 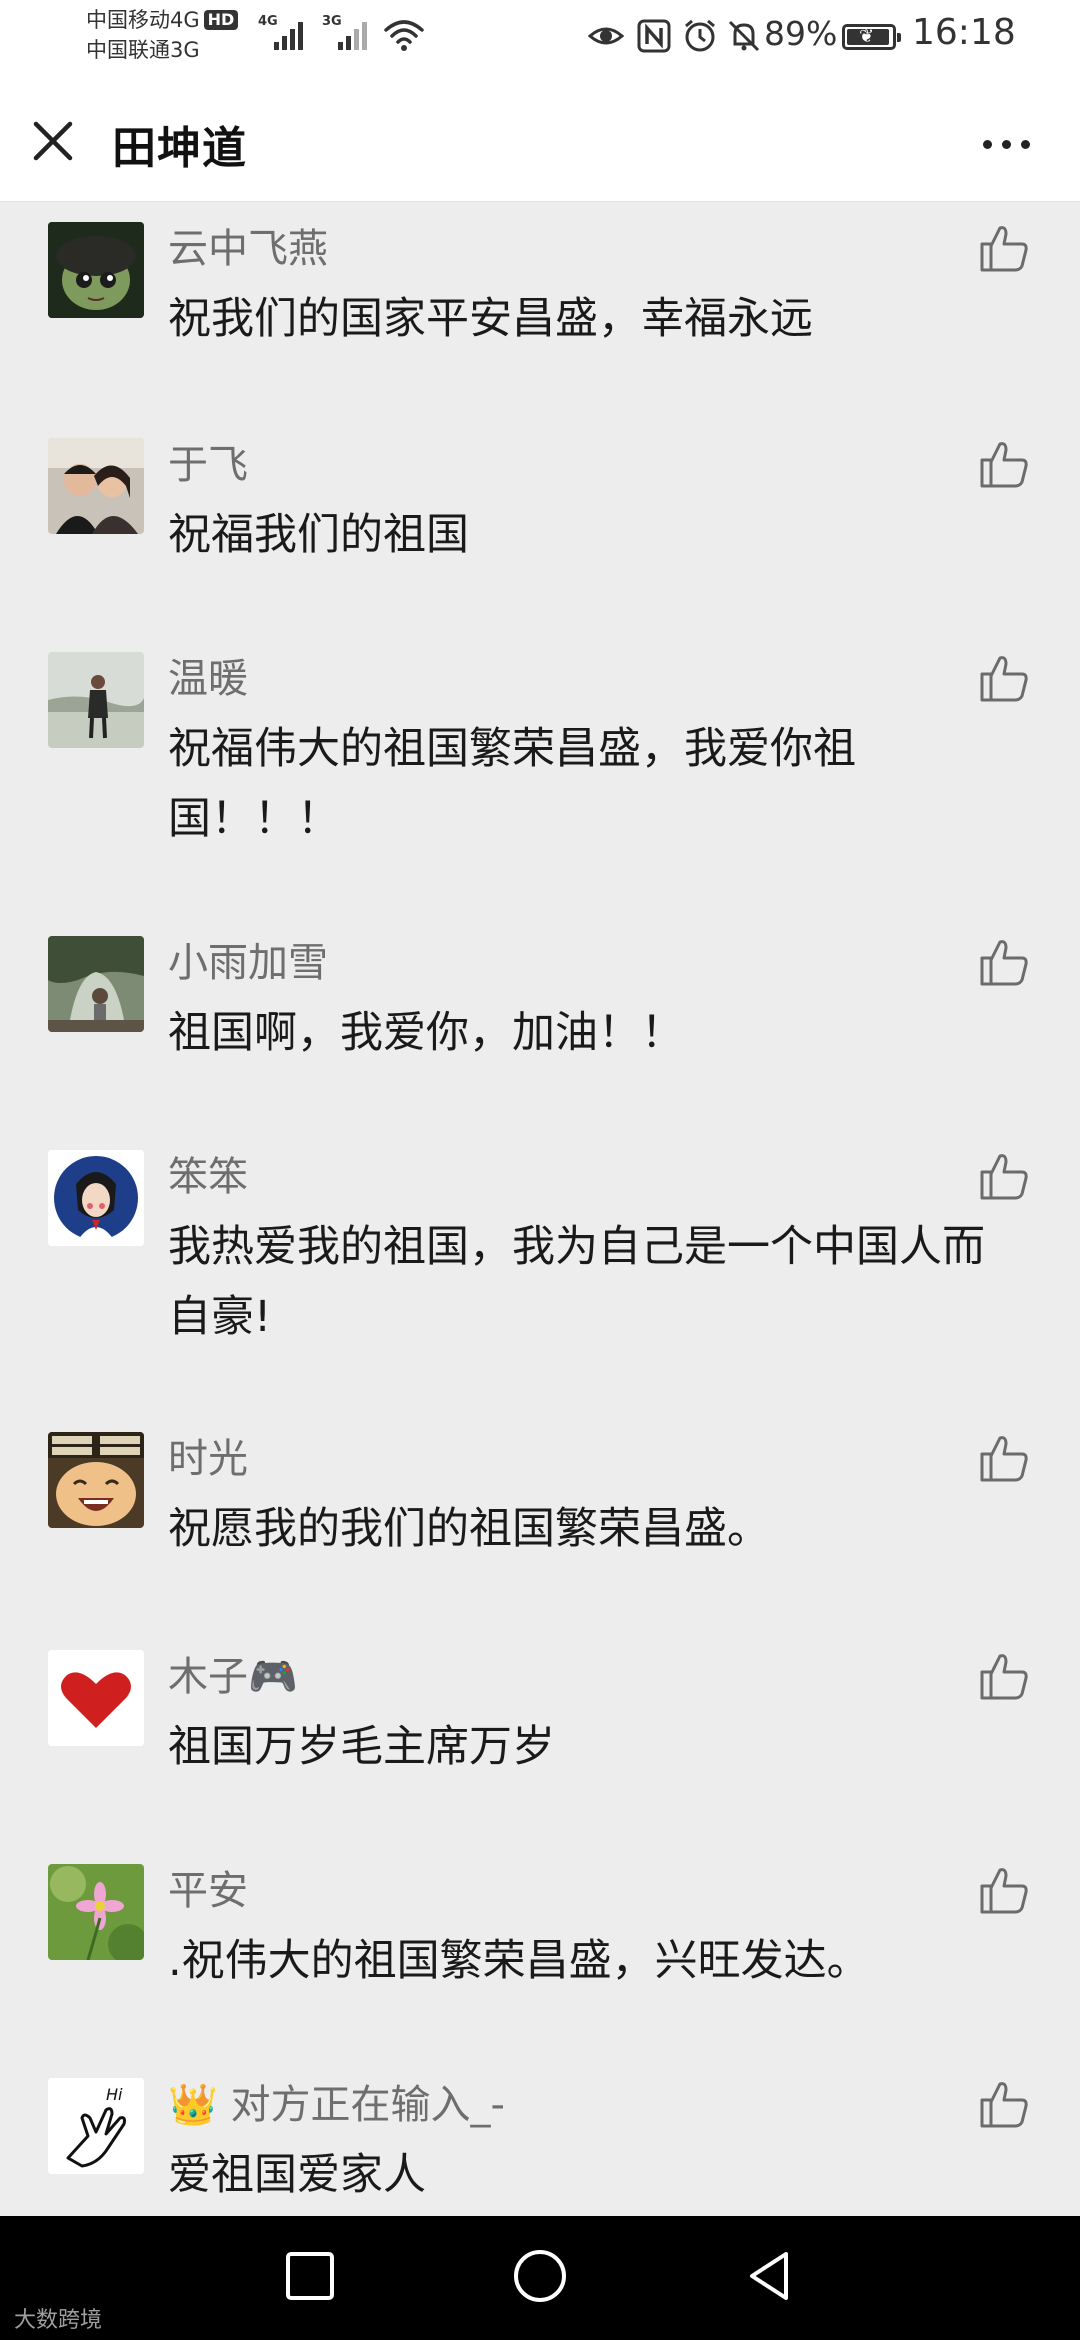 I want to click on home-icon, so click(x=540, y=2276).